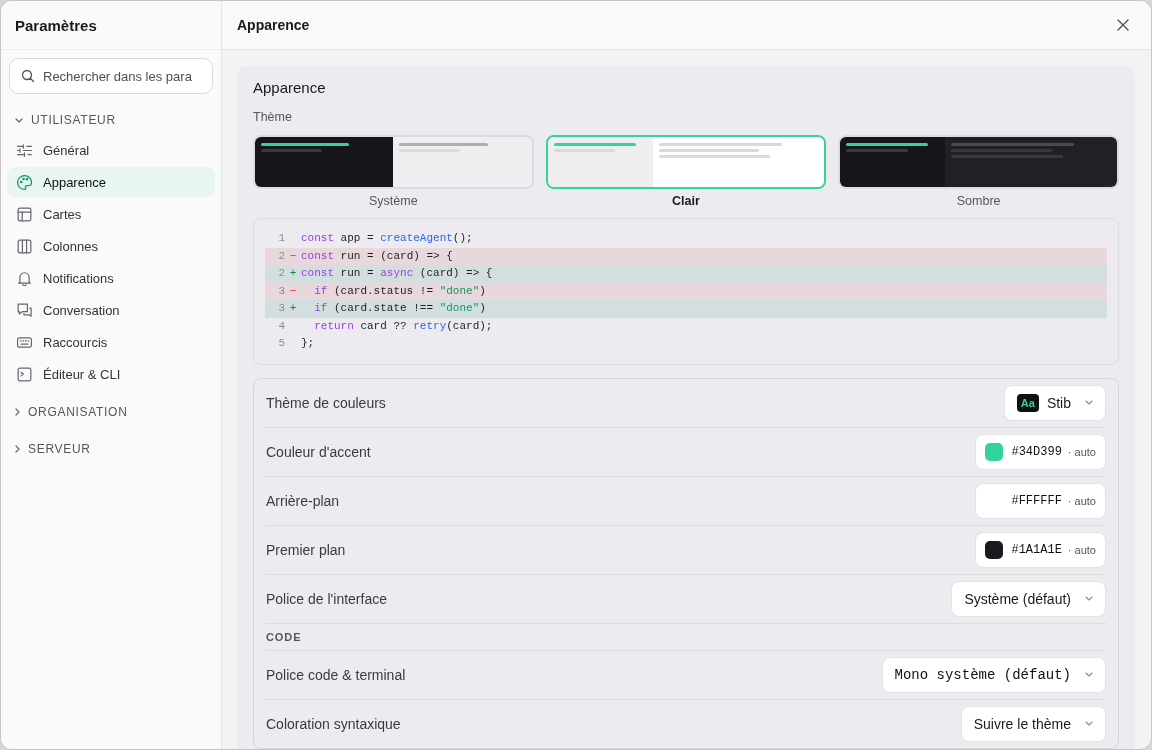 Image resolution: width=1152 pixels, height=750 pixels. What do you see at coordinates (1036, 549) in the screenshot?
I see `color-value: #1A1A1E` at bounding box center [1036, 549].